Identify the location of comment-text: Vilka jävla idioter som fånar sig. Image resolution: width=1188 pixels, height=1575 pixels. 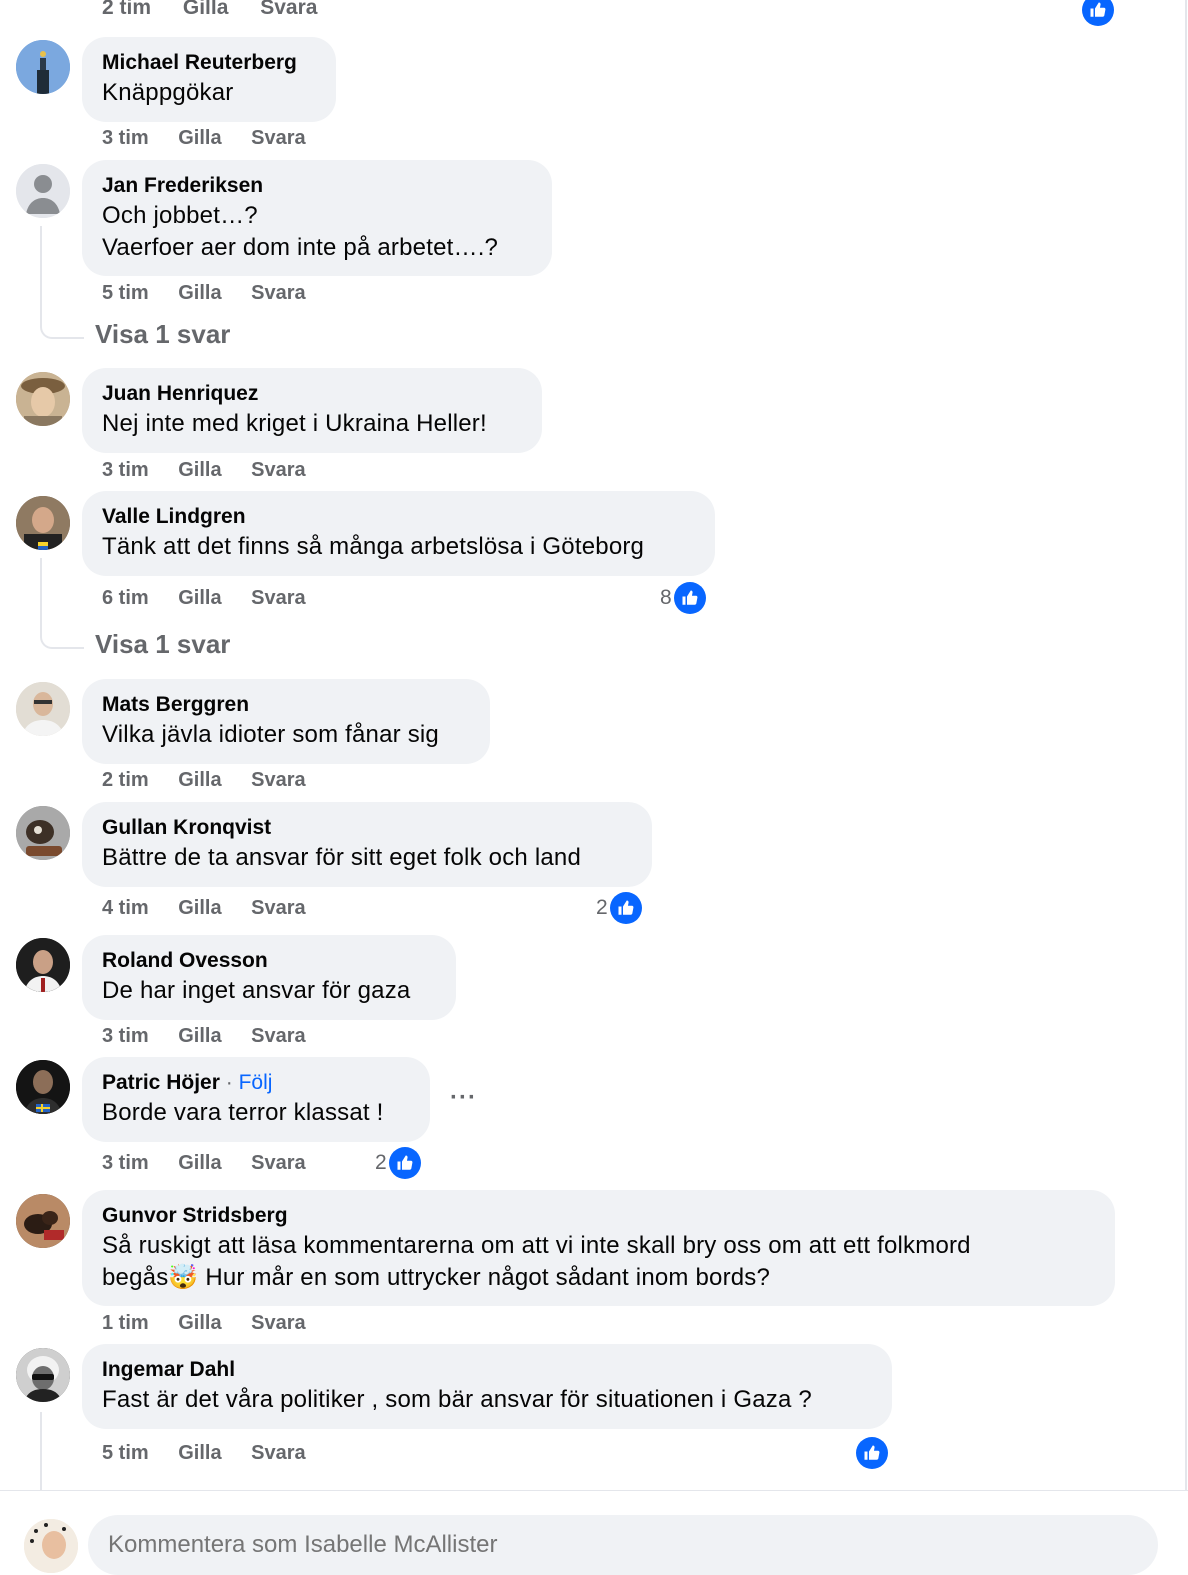
(270, 734).